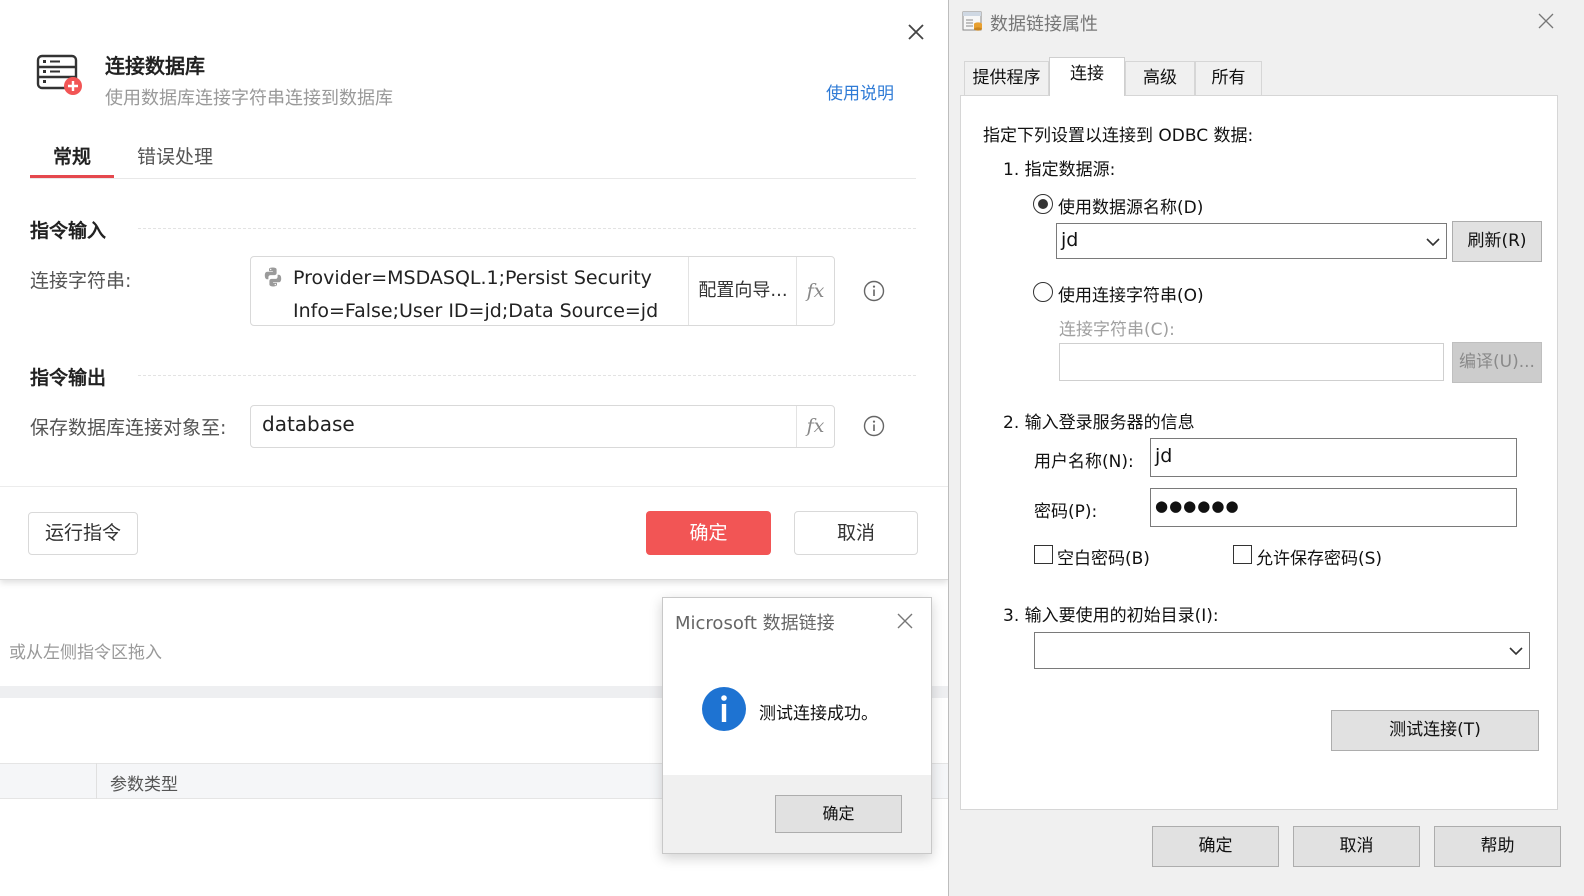 The image size is (1584, 896). What do you see at coordinates (1111, 616) in the screenshot?
I see `step3-heading: 3. 输入要使用的初始目录(I):` at bounding box center [1111, 616].